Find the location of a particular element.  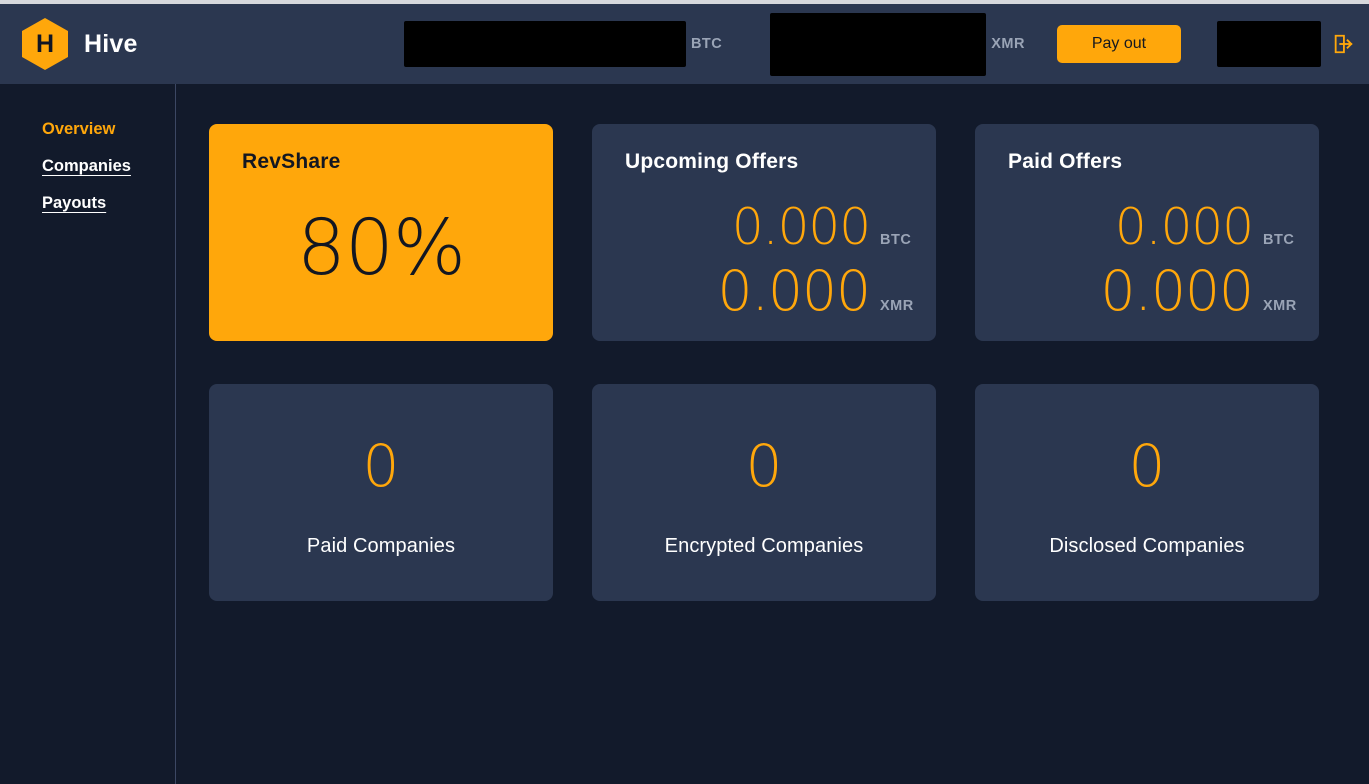

paid-companies-value: 0 is located at coordinates (381, 466).